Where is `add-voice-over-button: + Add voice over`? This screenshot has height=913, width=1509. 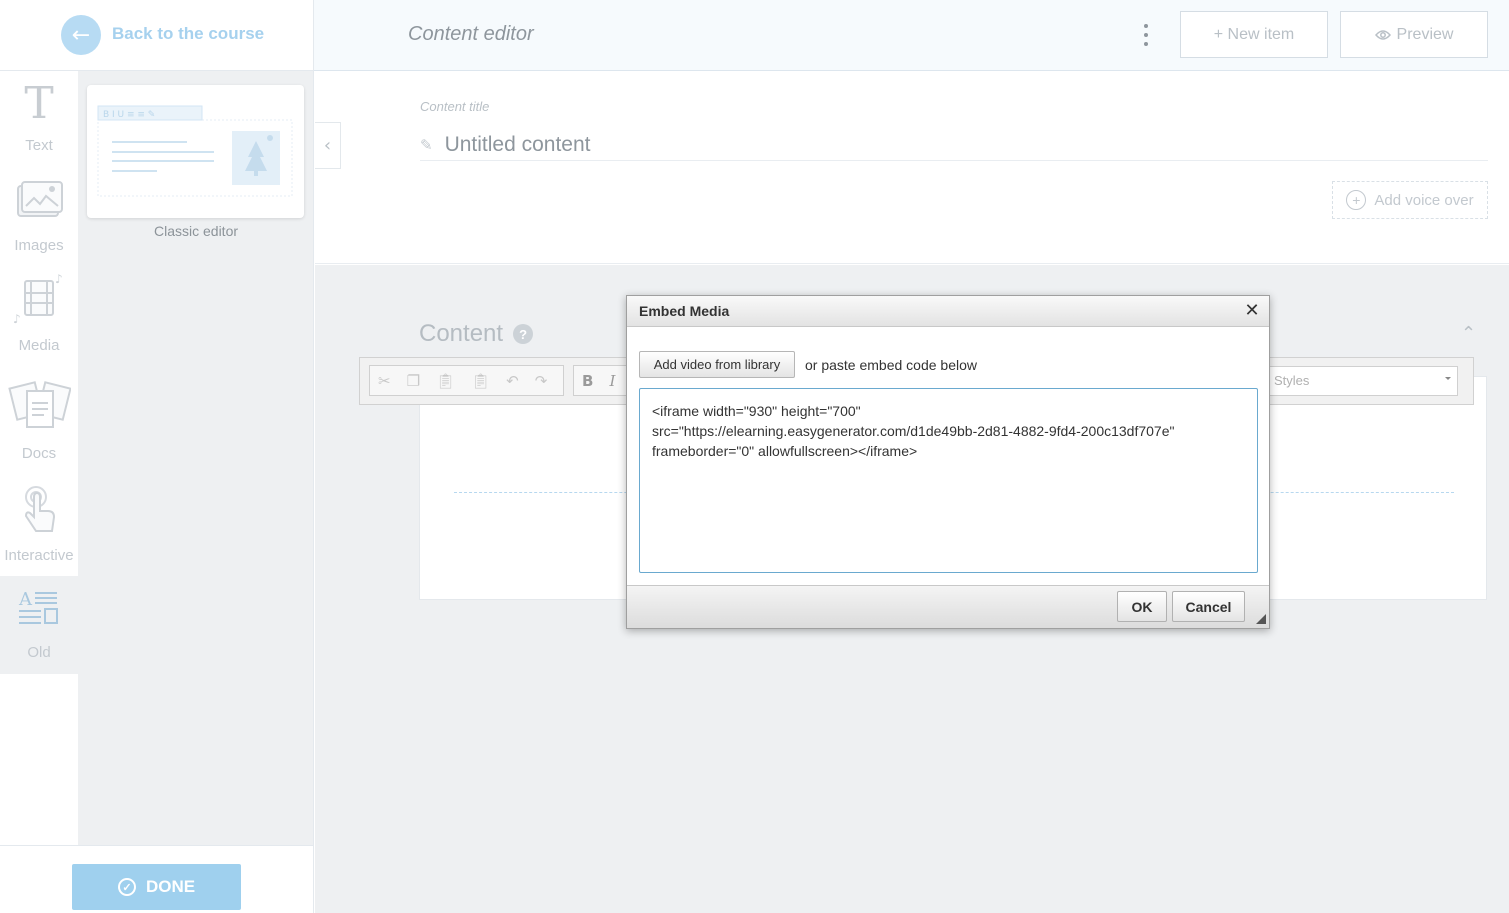
add-voice-over-button: + Add voice over is located at coordinates (1410, 200).